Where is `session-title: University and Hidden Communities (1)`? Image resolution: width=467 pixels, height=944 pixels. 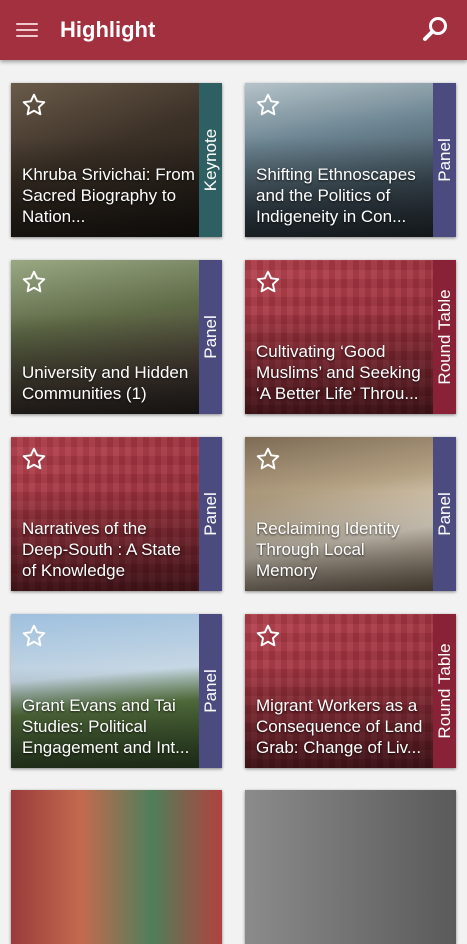
session-title: University and Hidden Communities (1) is located at coordinates (105, 383).